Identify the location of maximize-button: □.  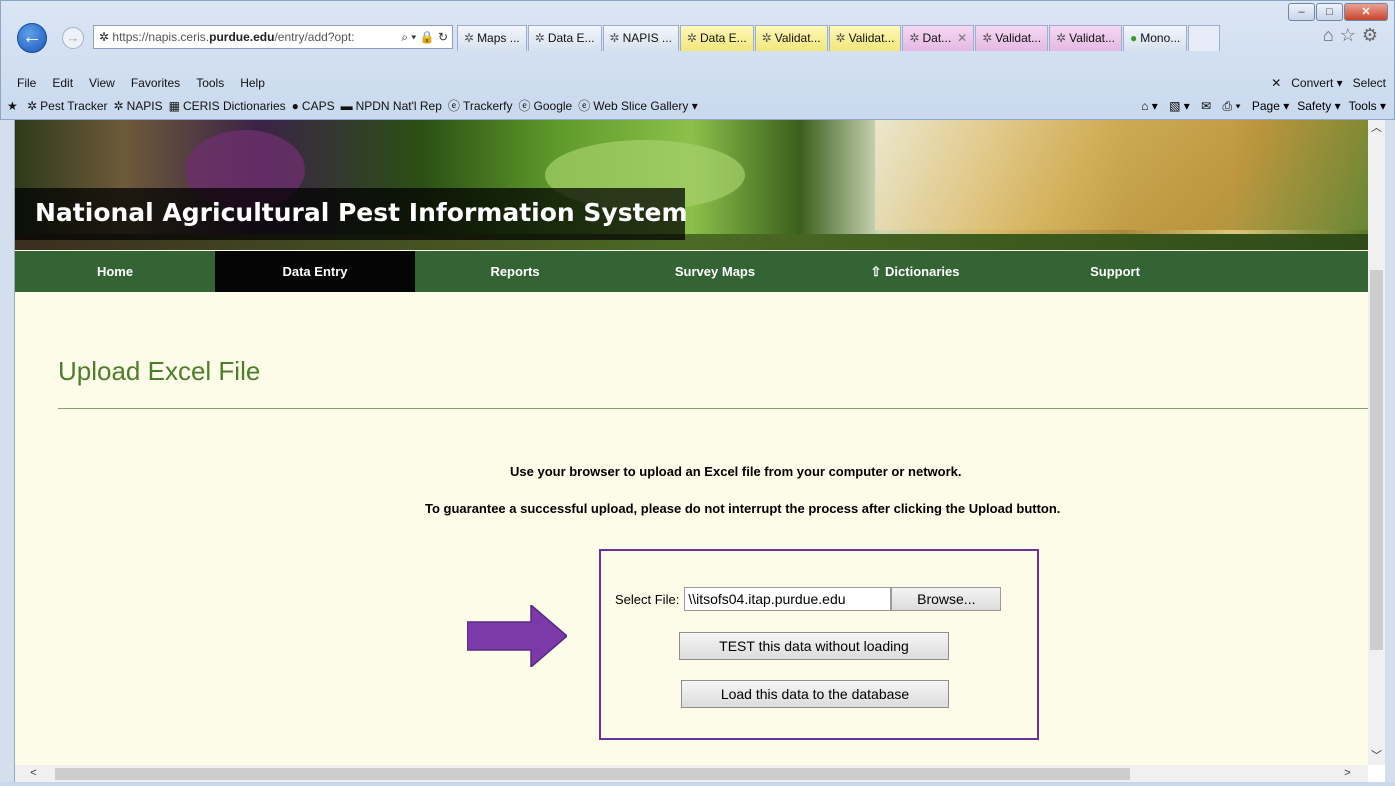
(1329, 12).